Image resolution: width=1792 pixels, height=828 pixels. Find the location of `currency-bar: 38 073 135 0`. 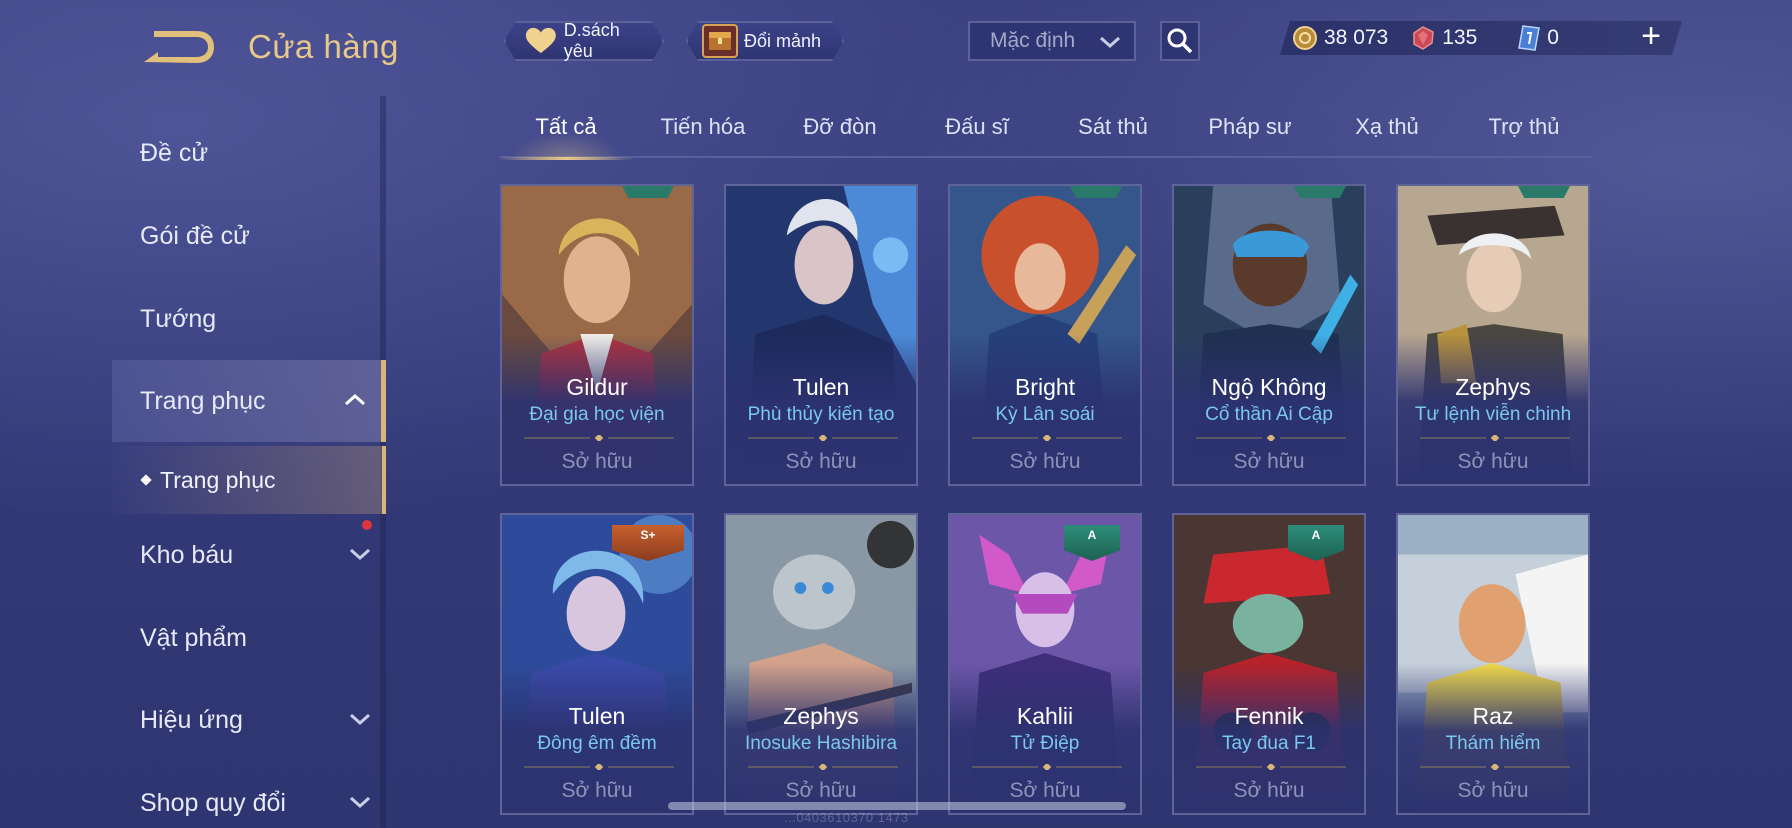

currency-bar: 38 073 135 0 is located at coordinates (1481, 38).